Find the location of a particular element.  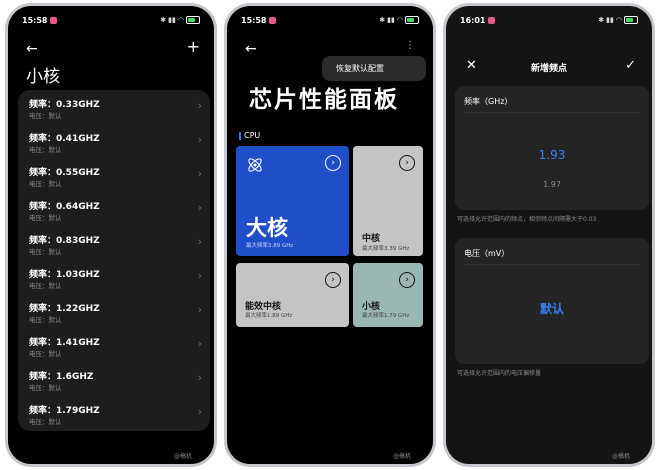

atom-icon is located at coordinates (255, 165).